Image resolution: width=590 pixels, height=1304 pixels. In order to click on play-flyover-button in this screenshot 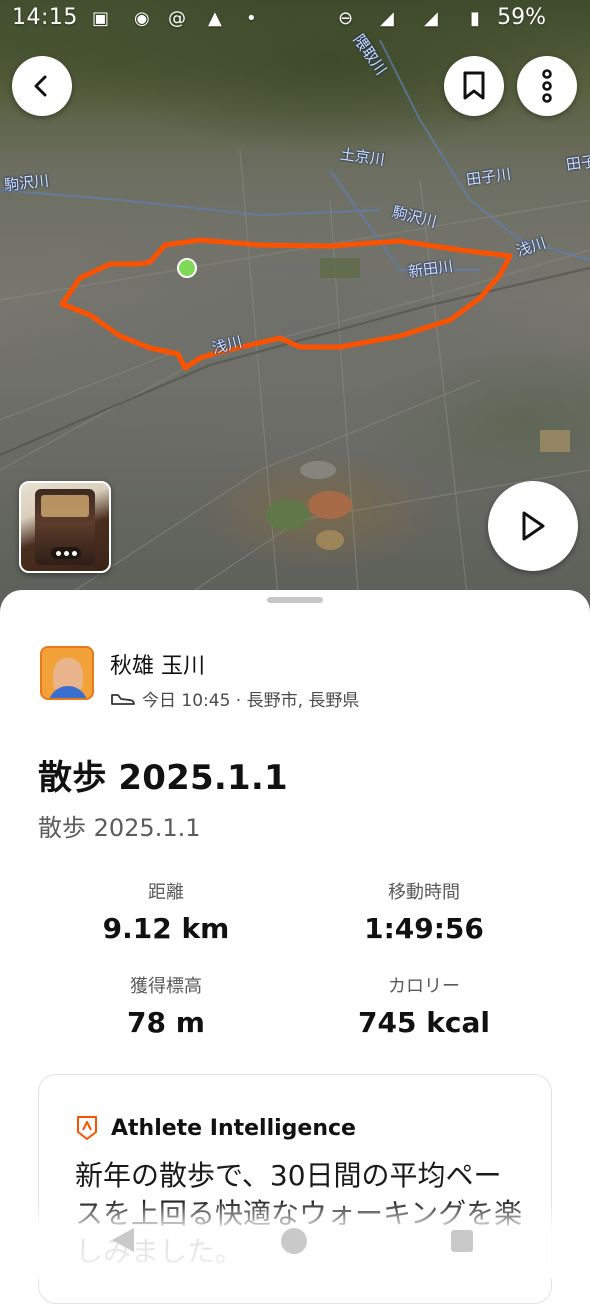, I will do `click(533, 526)`.